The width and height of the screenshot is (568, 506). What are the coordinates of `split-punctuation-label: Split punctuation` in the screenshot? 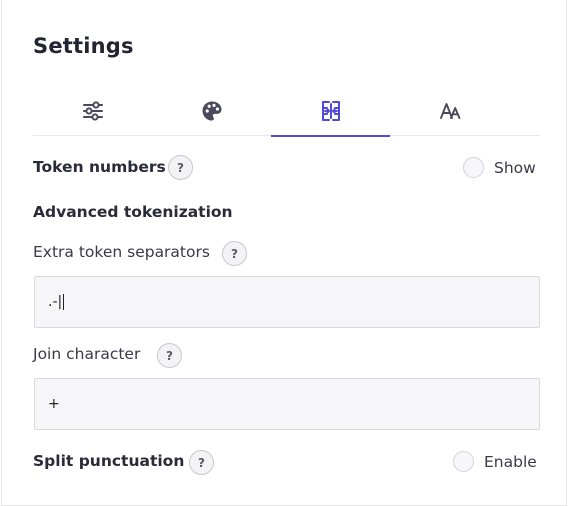 It's located at (109, 461).